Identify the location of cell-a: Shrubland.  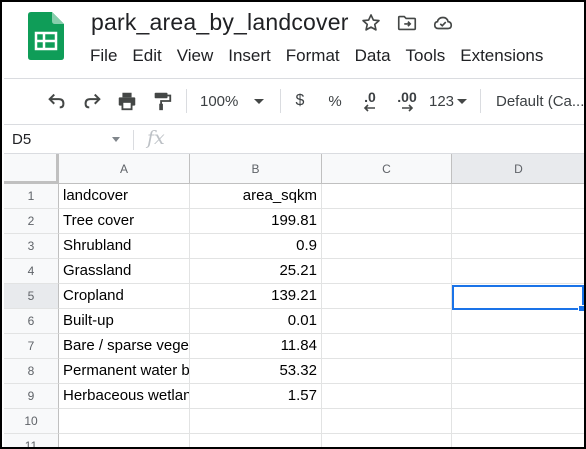
(124, 246).